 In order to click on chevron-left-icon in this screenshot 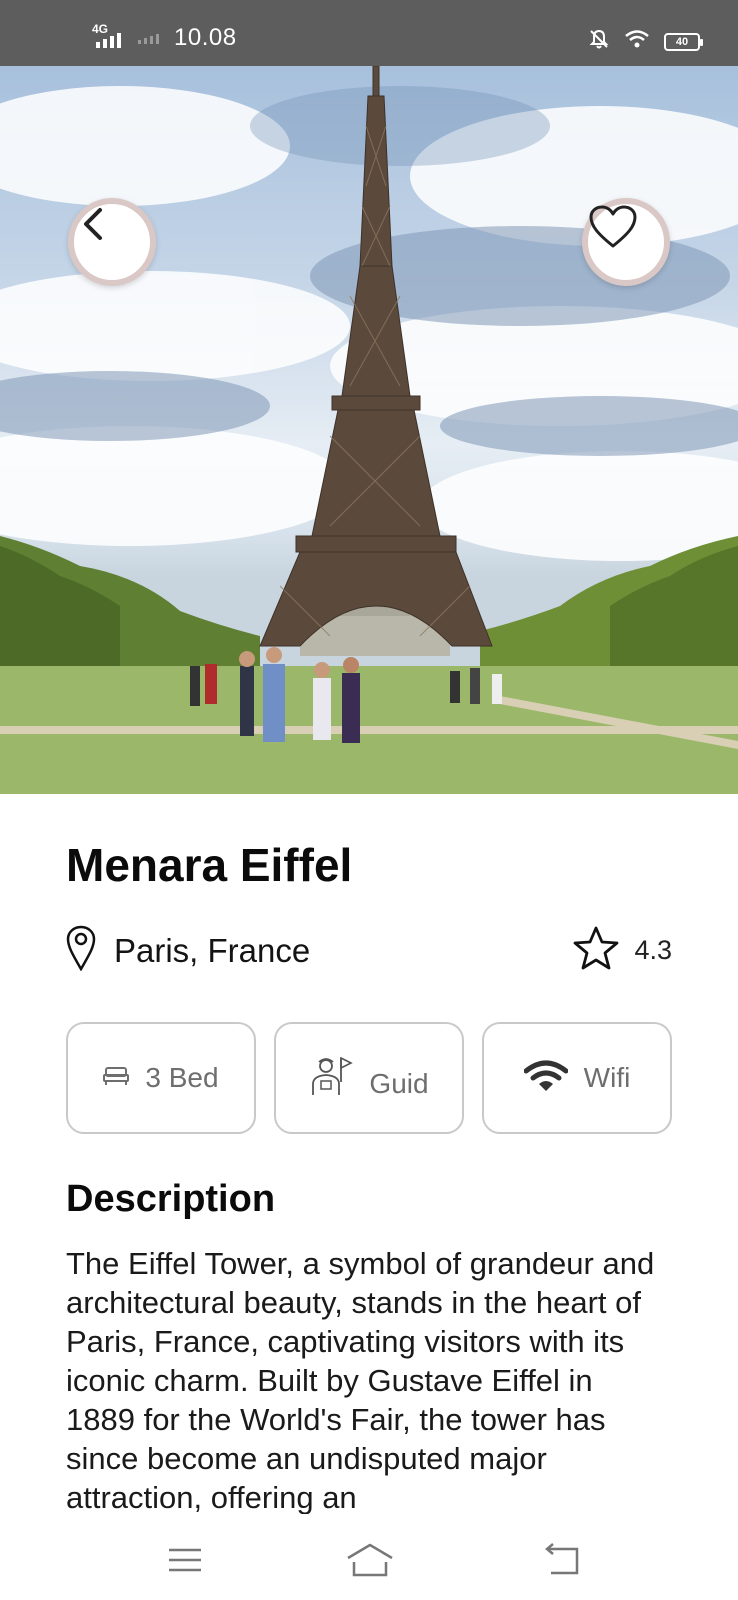, I will do `click(93, 224)`.